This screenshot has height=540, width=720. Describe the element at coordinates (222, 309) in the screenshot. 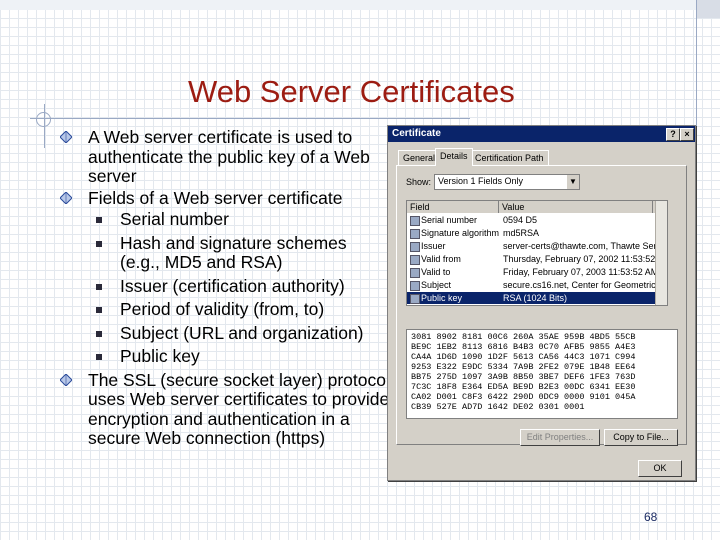

I see `sub-bullet-text: Period of validity (from, to)` at that location.